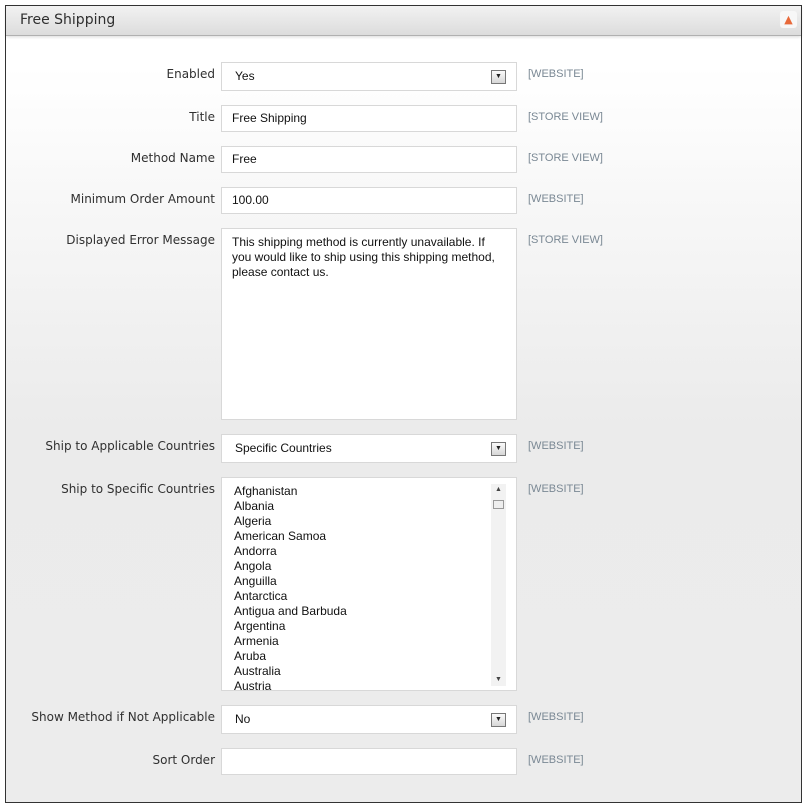 Image resolution: width=809 pixels, height=810 pixels. I want to click on country-option: Albania, so click(375, 506).